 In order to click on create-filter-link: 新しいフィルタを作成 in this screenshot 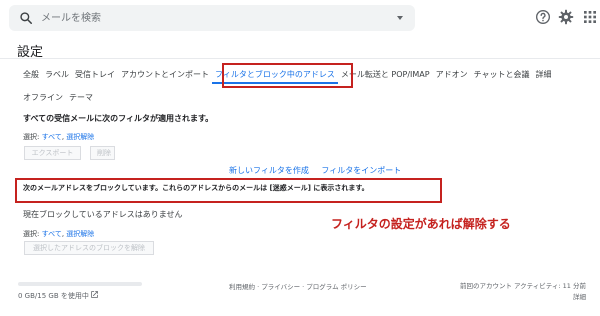, I will do `click(269, 170)`.